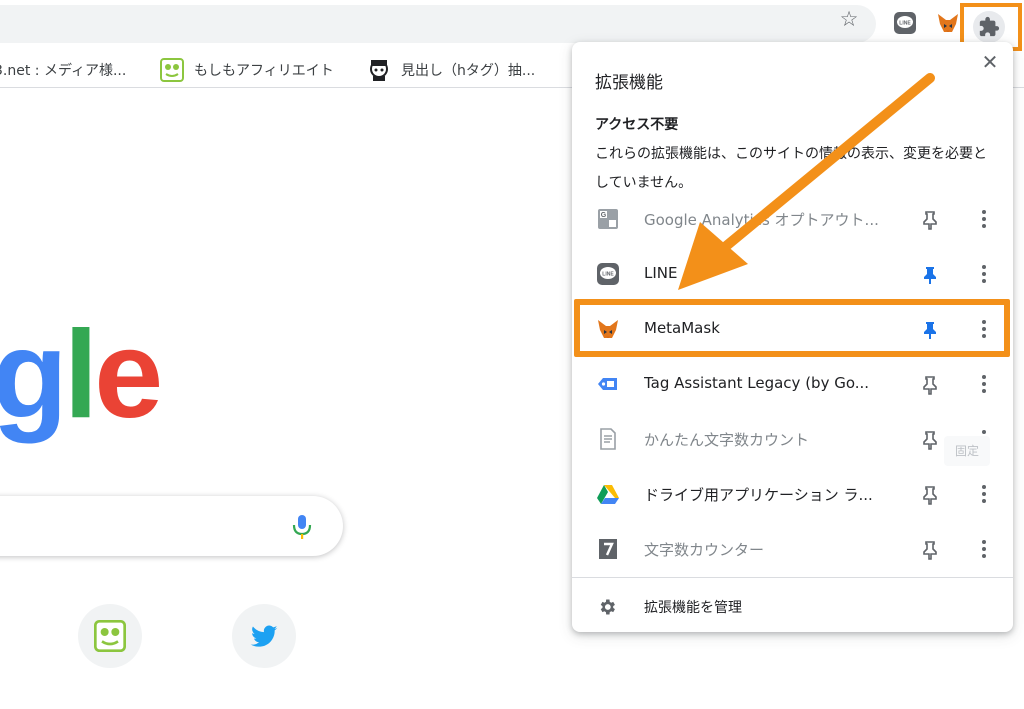 This screenshot has height=709, width=1024. I want to click on extension-row-moji-counter: 文字数カウンター, so click(792, 549).